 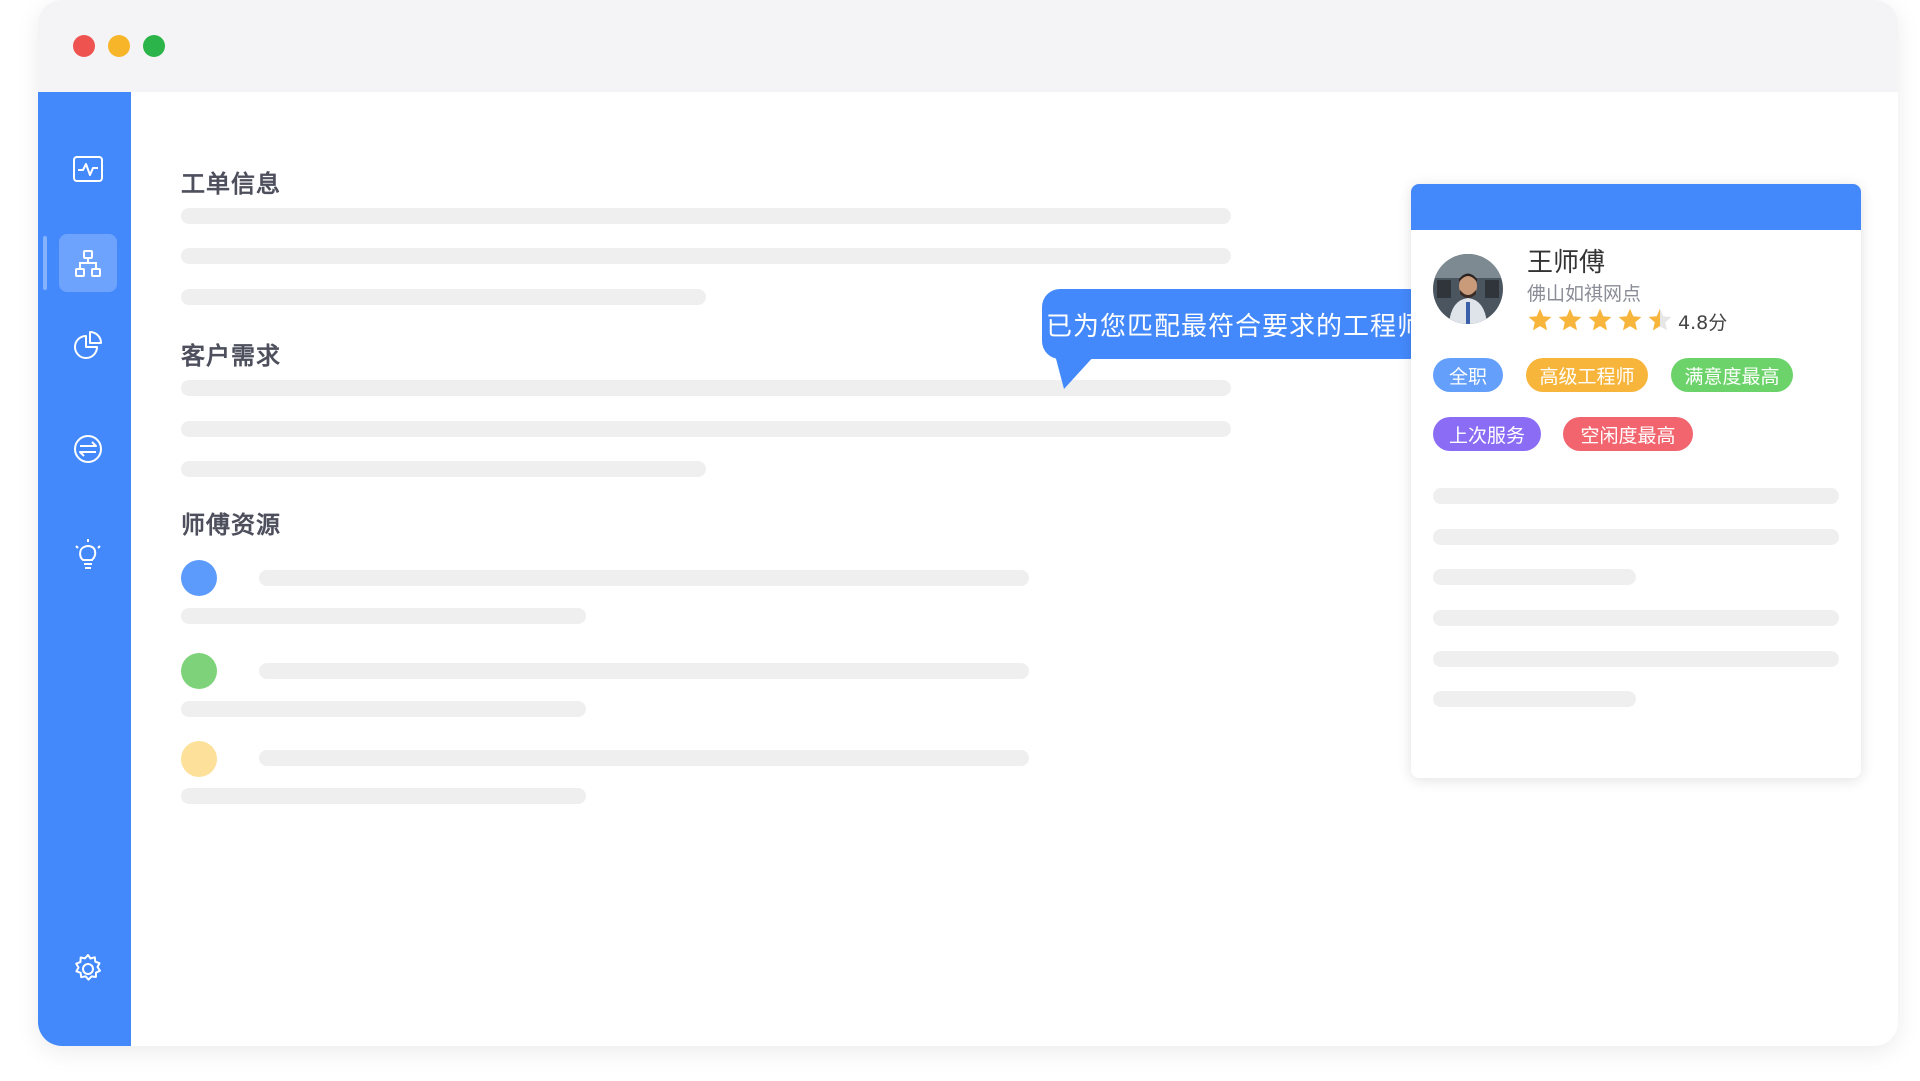 What do you see at coordinates (84, 46) in the screenshot?
I see `close-button` at bounding box center [84, 46].